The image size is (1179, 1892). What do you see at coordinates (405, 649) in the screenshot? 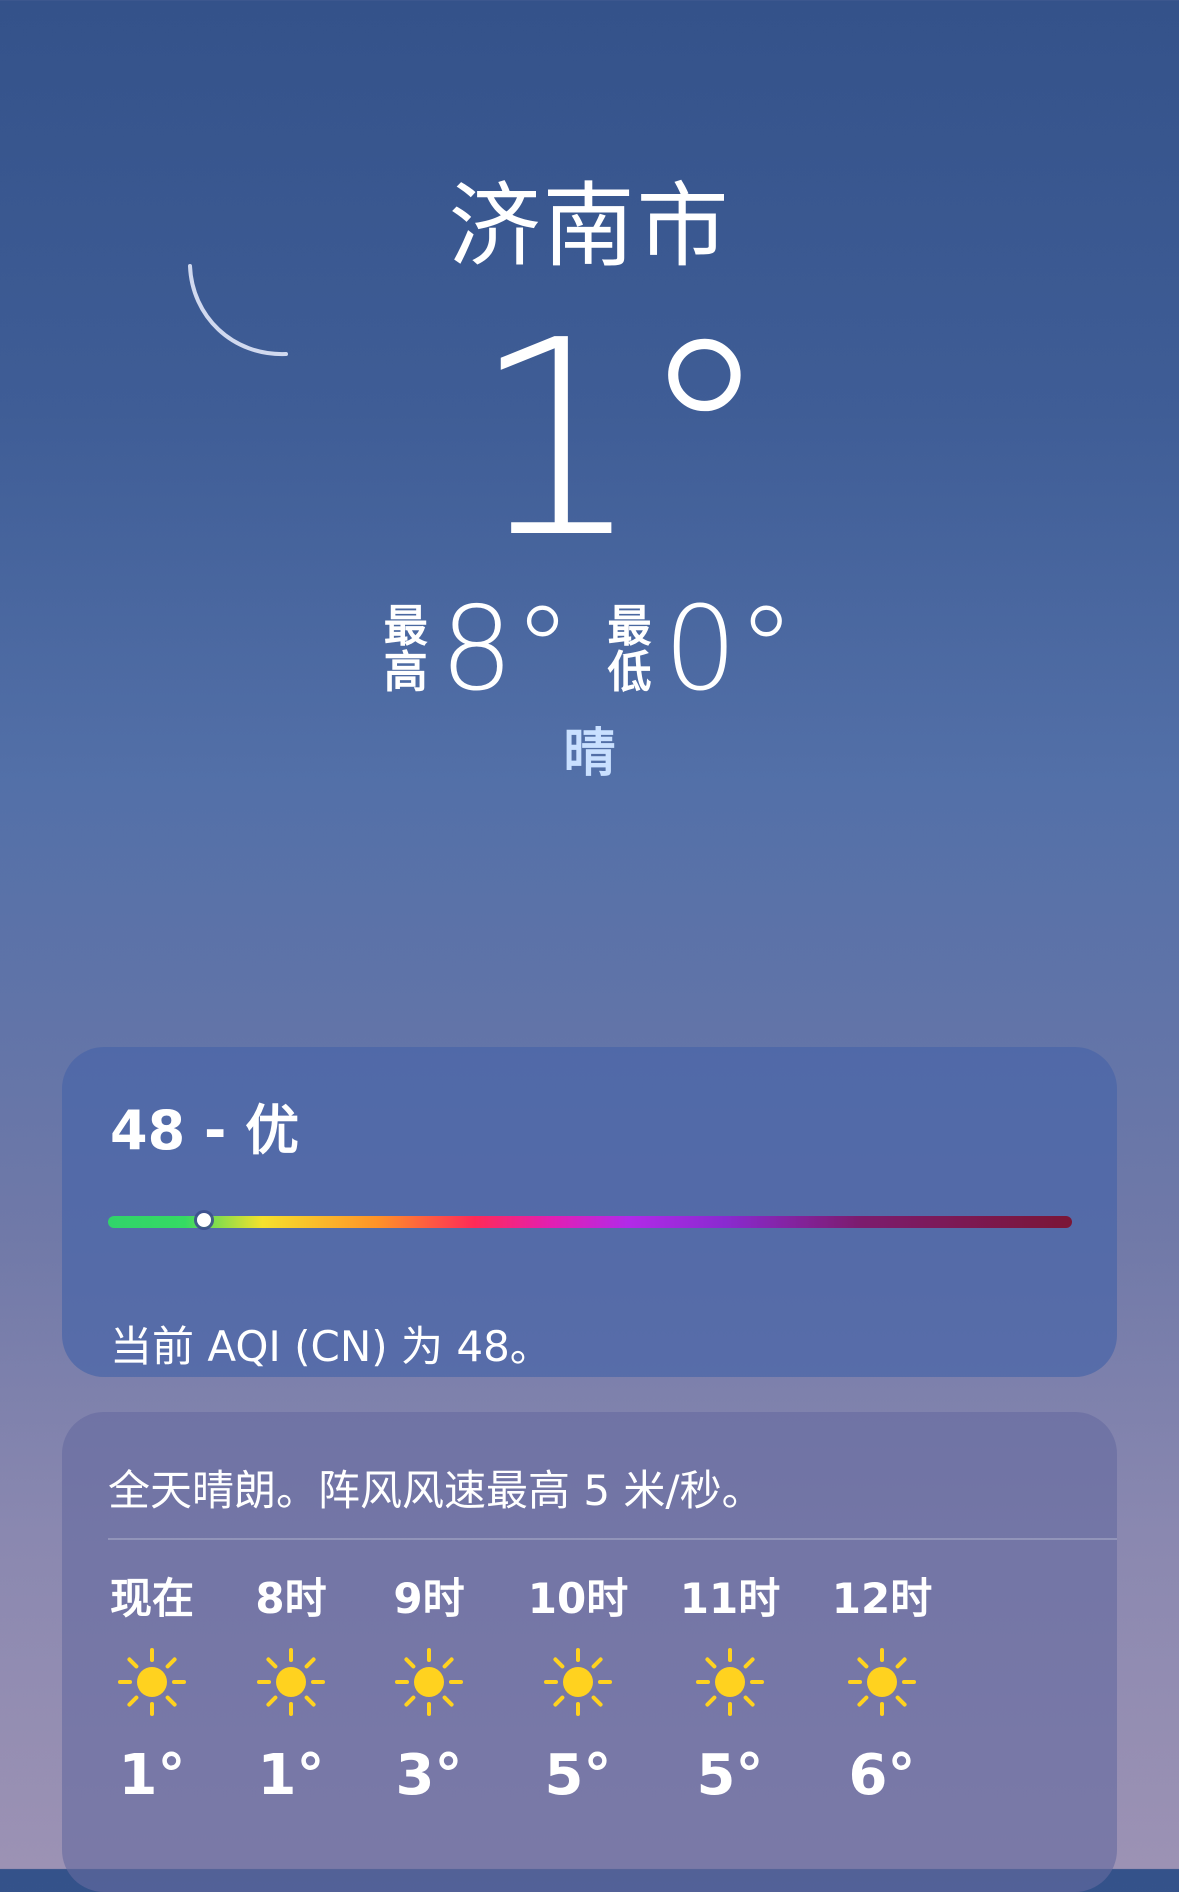
I see `high-label: 最 高` at bounding box center [405, 649].